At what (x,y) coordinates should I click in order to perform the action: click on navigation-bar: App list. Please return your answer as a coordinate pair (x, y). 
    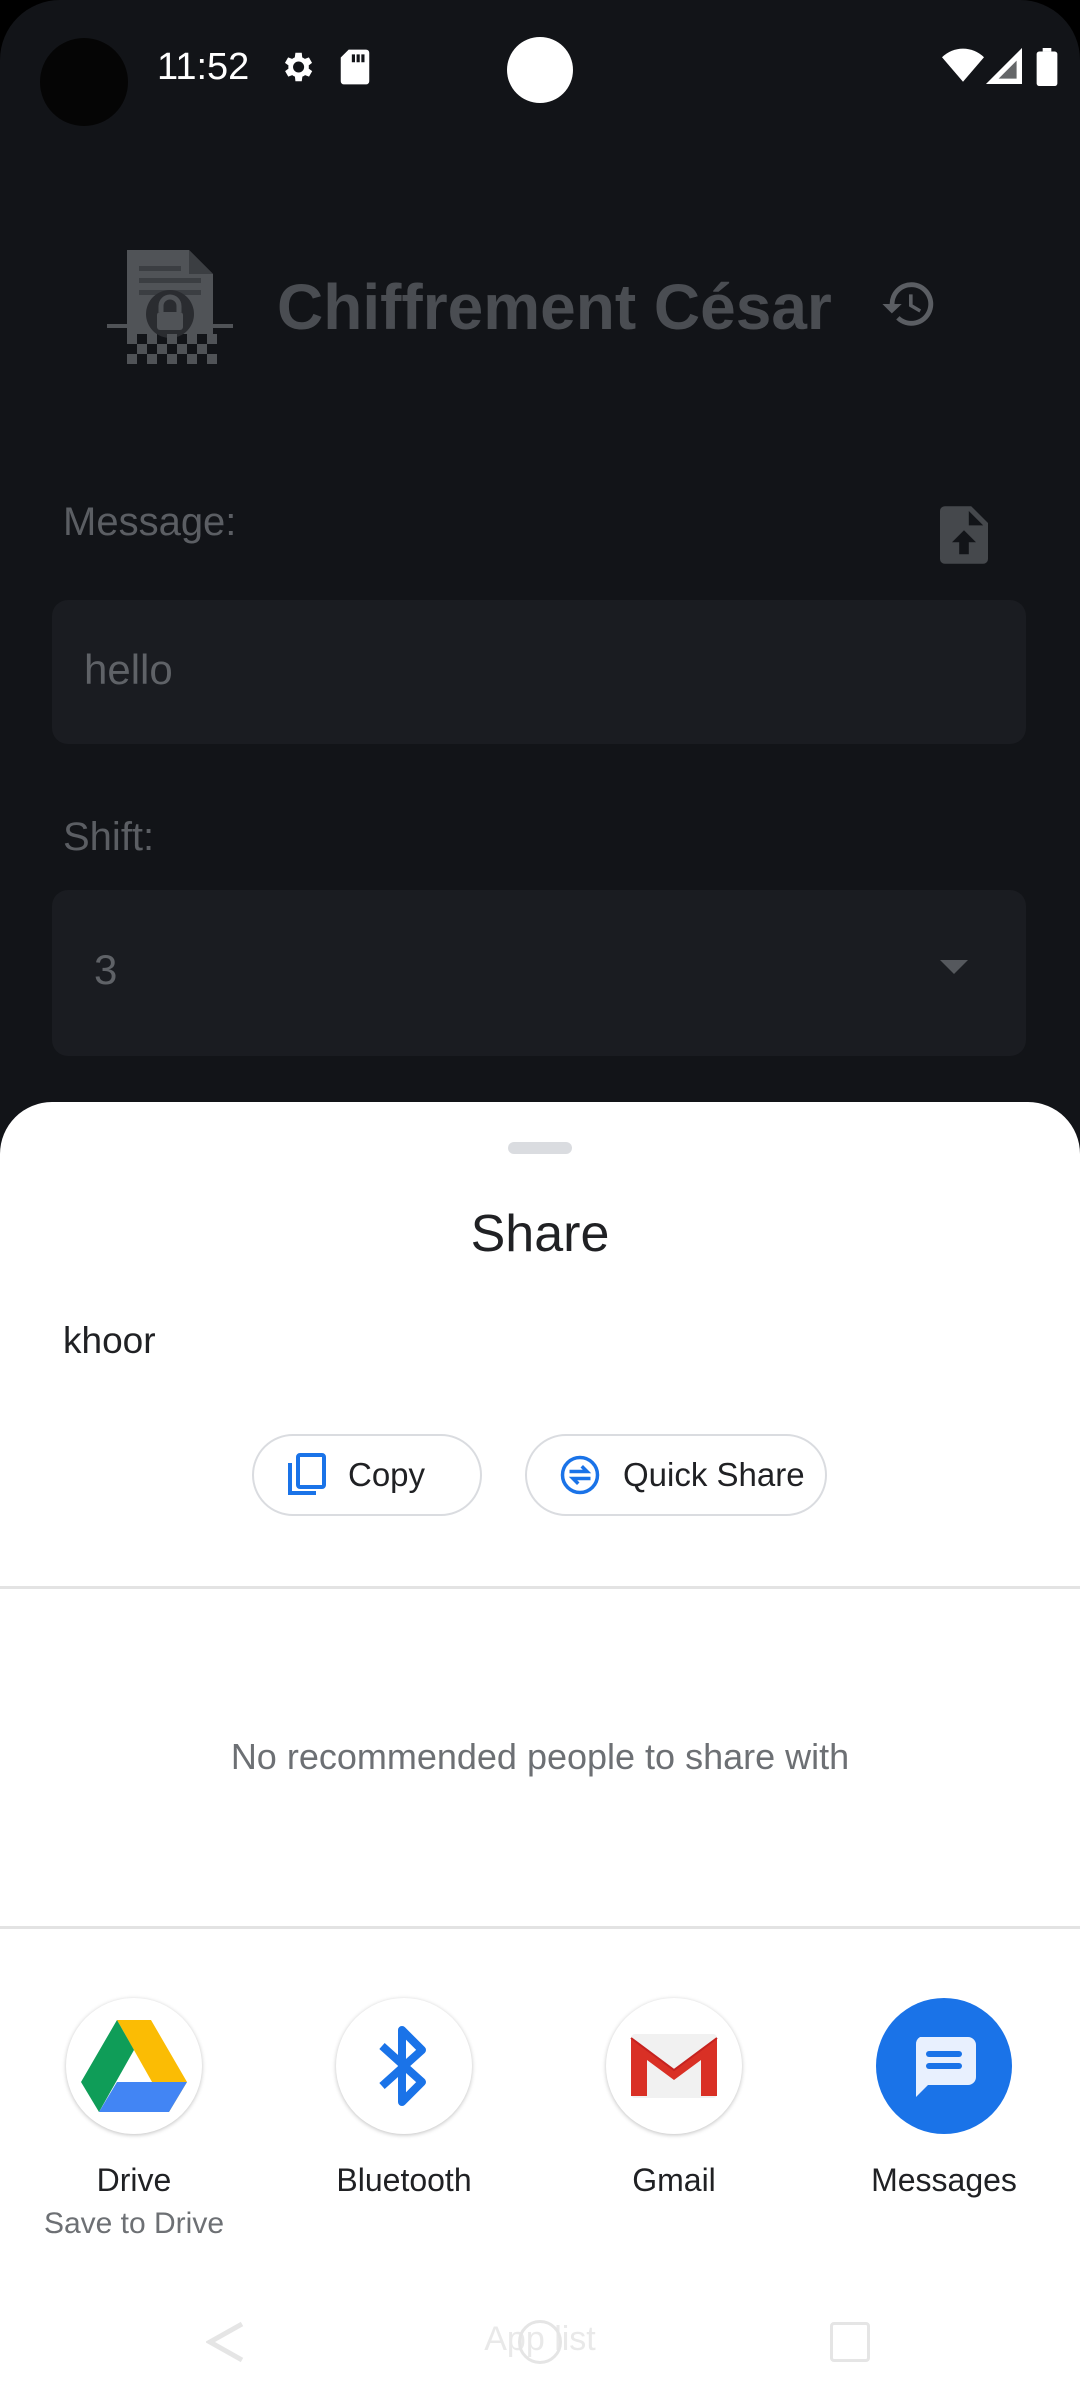
    Looking at the image, I should click on (540, 2340).